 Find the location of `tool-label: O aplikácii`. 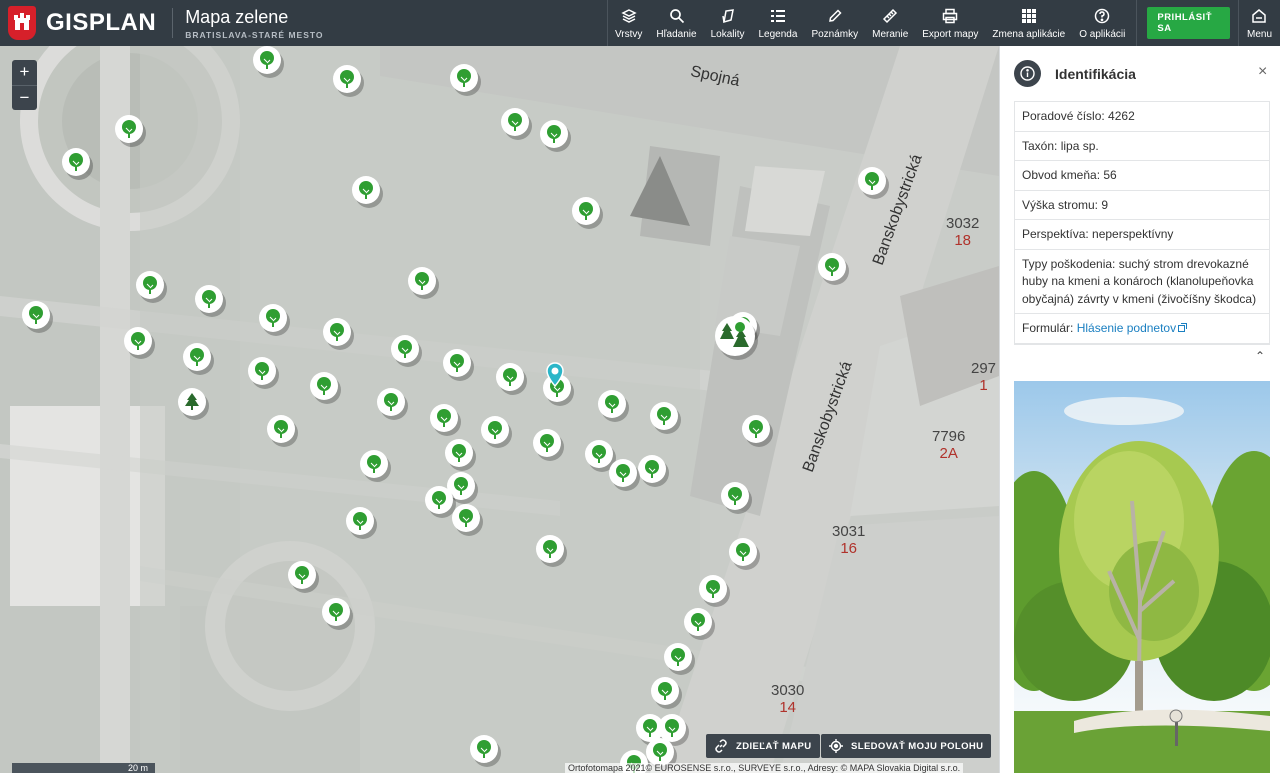

tool-label: O aplikácii is located at coordinates (1102, 34).